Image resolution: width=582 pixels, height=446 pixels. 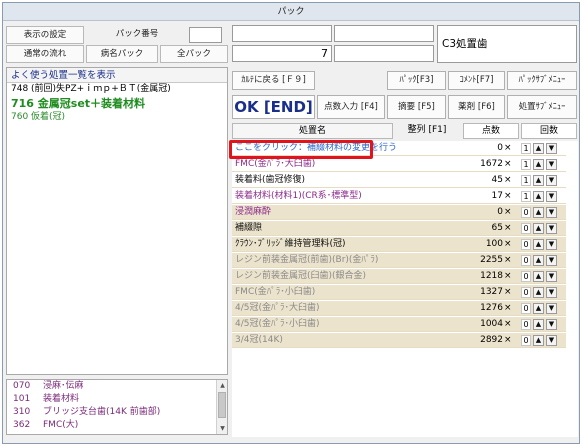 What do you see at coordinates (399, 212) in the screenshot?
I see `table-row: 浸潤麻酔 0 × 0 ▲ ▼` at bounding box center [399, 212].